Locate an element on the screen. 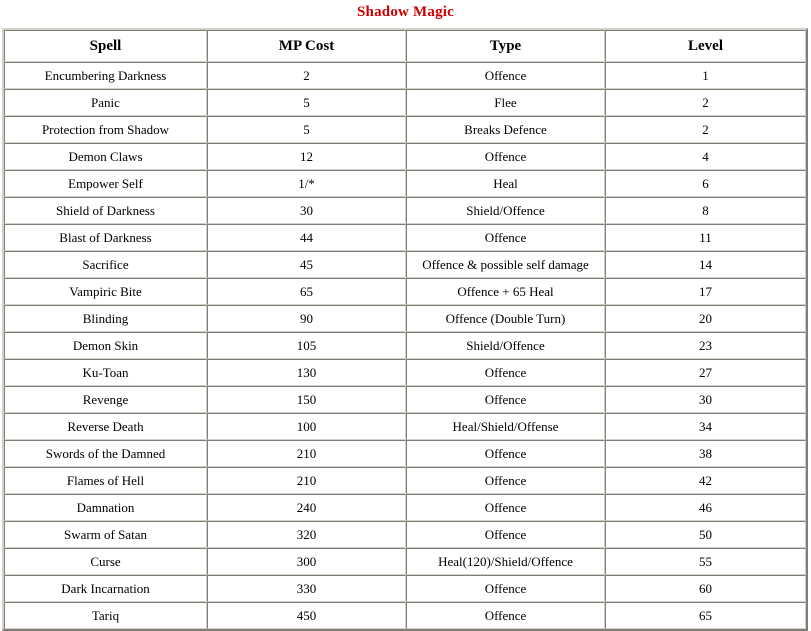  cell-level: 14 is located at coordinates (705, 264).